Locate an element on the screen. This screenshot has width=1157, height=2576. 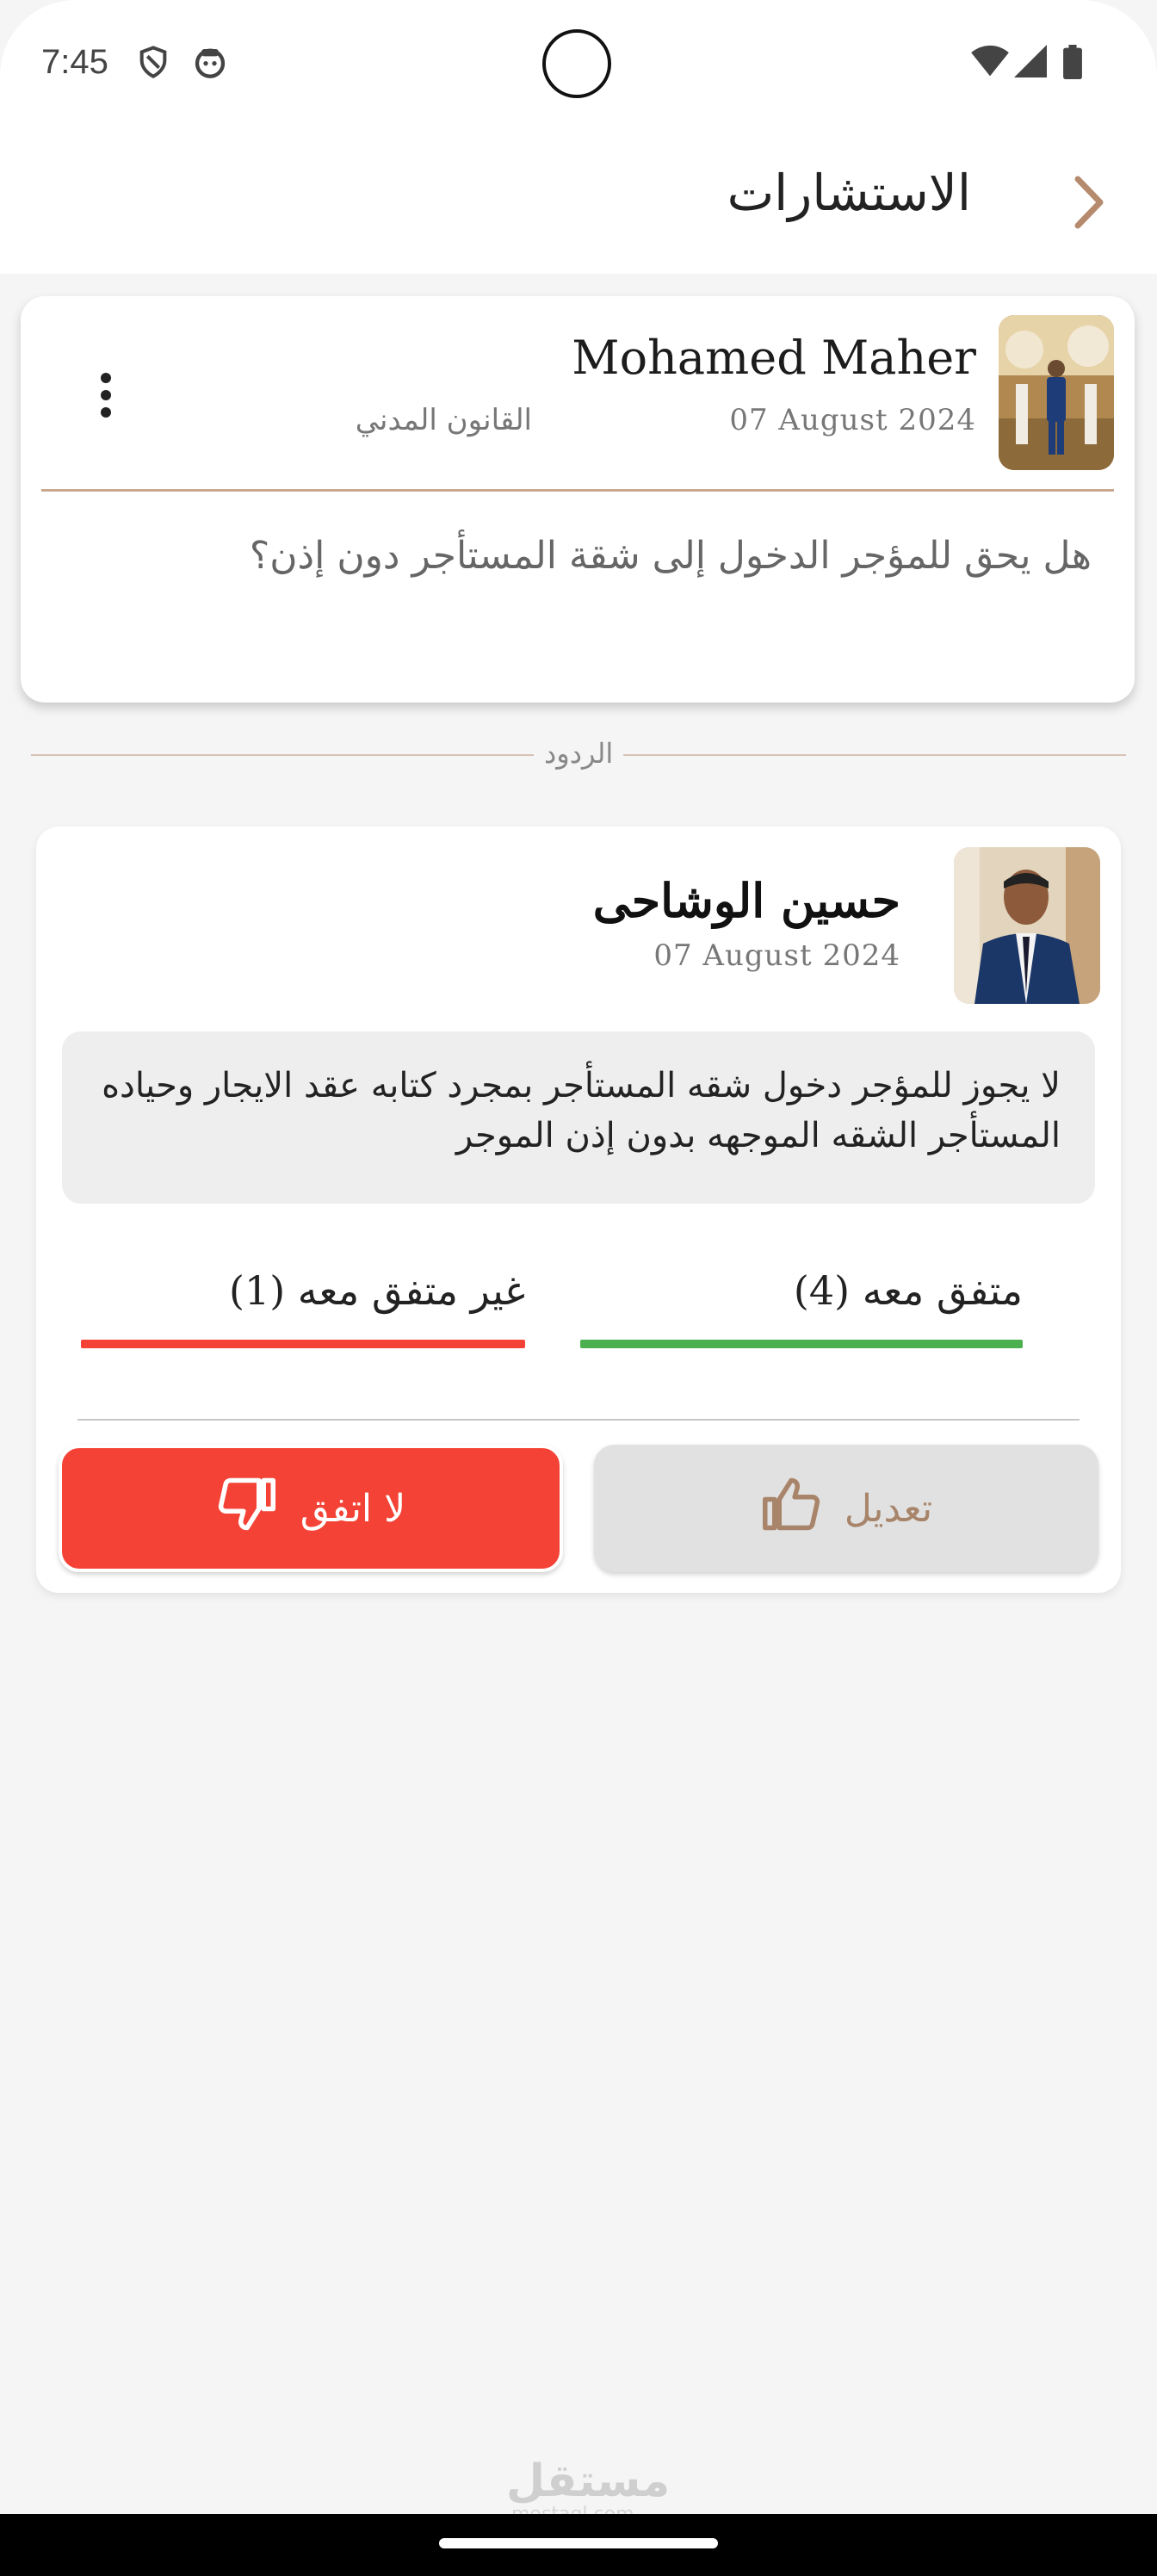
agree-bar is located at coordinates (802, 1344).